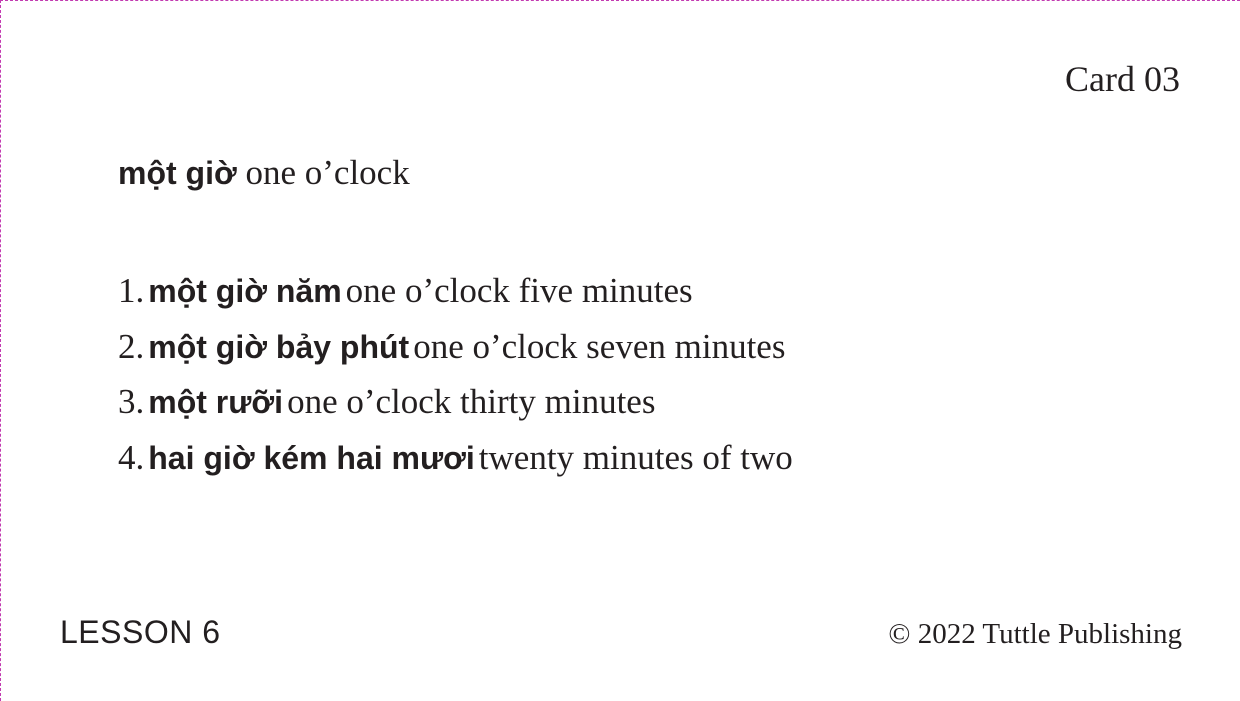 This screenshot has width=1240, height=701. Describe the element at coordinates (327, 172) in the screenshot. I see `headword-english: one o’clock` at that location.